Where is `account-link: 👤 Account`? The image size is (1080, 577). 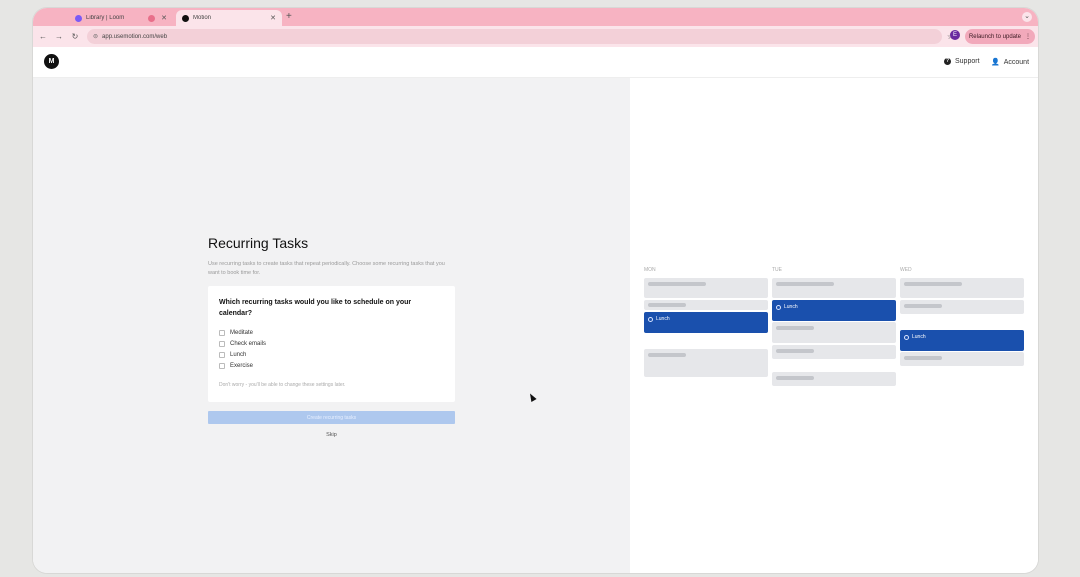 account-link: 👤 Account is located at coordinates (1010, 62).